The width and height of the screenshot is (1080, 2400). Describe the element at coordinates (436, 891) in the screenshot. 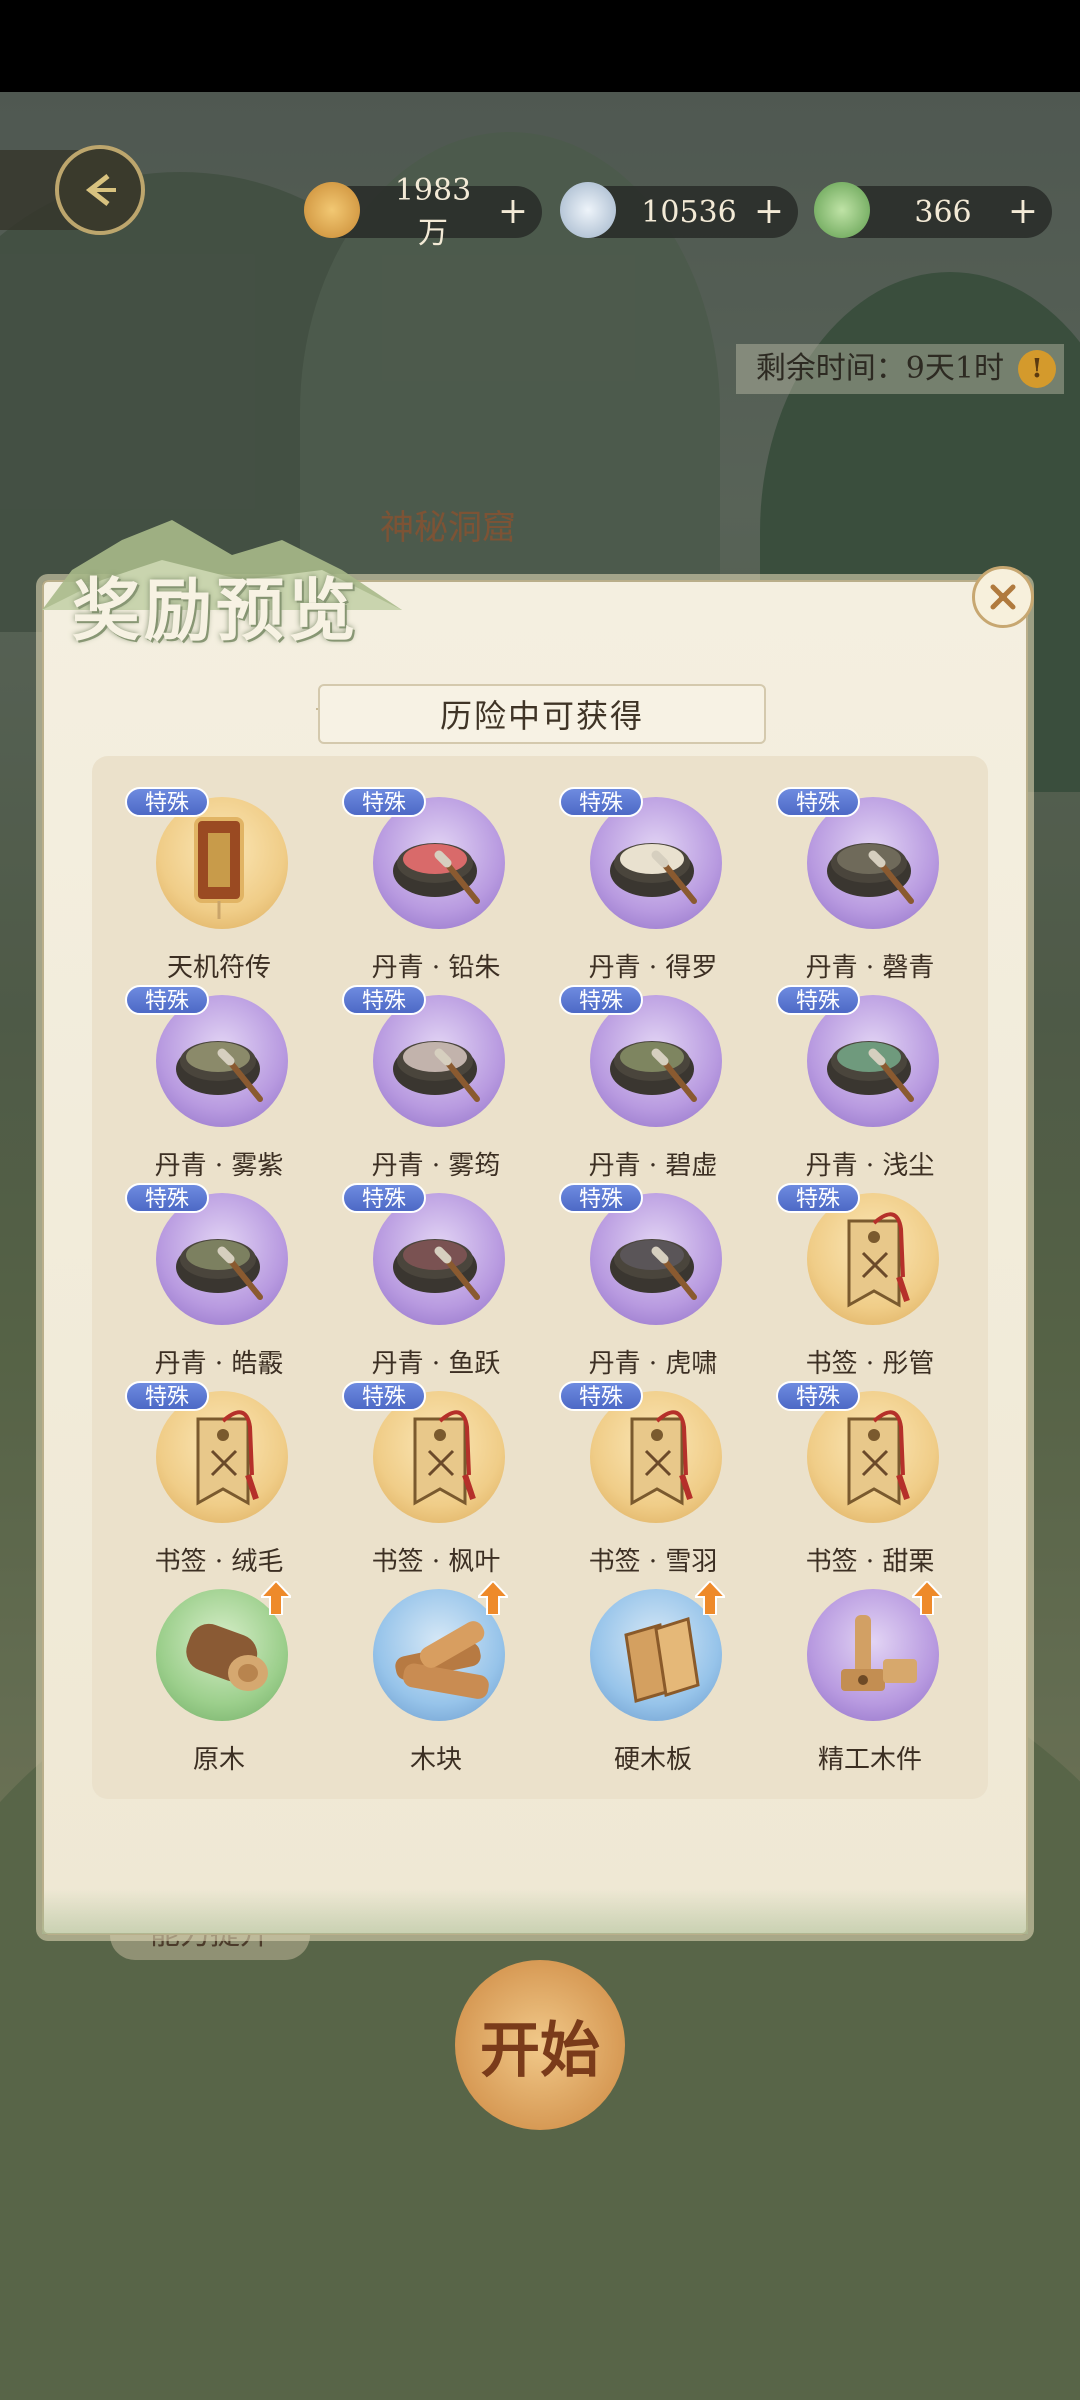

I see `reward-item: 特殊丹青 · 铅朱` at that location.